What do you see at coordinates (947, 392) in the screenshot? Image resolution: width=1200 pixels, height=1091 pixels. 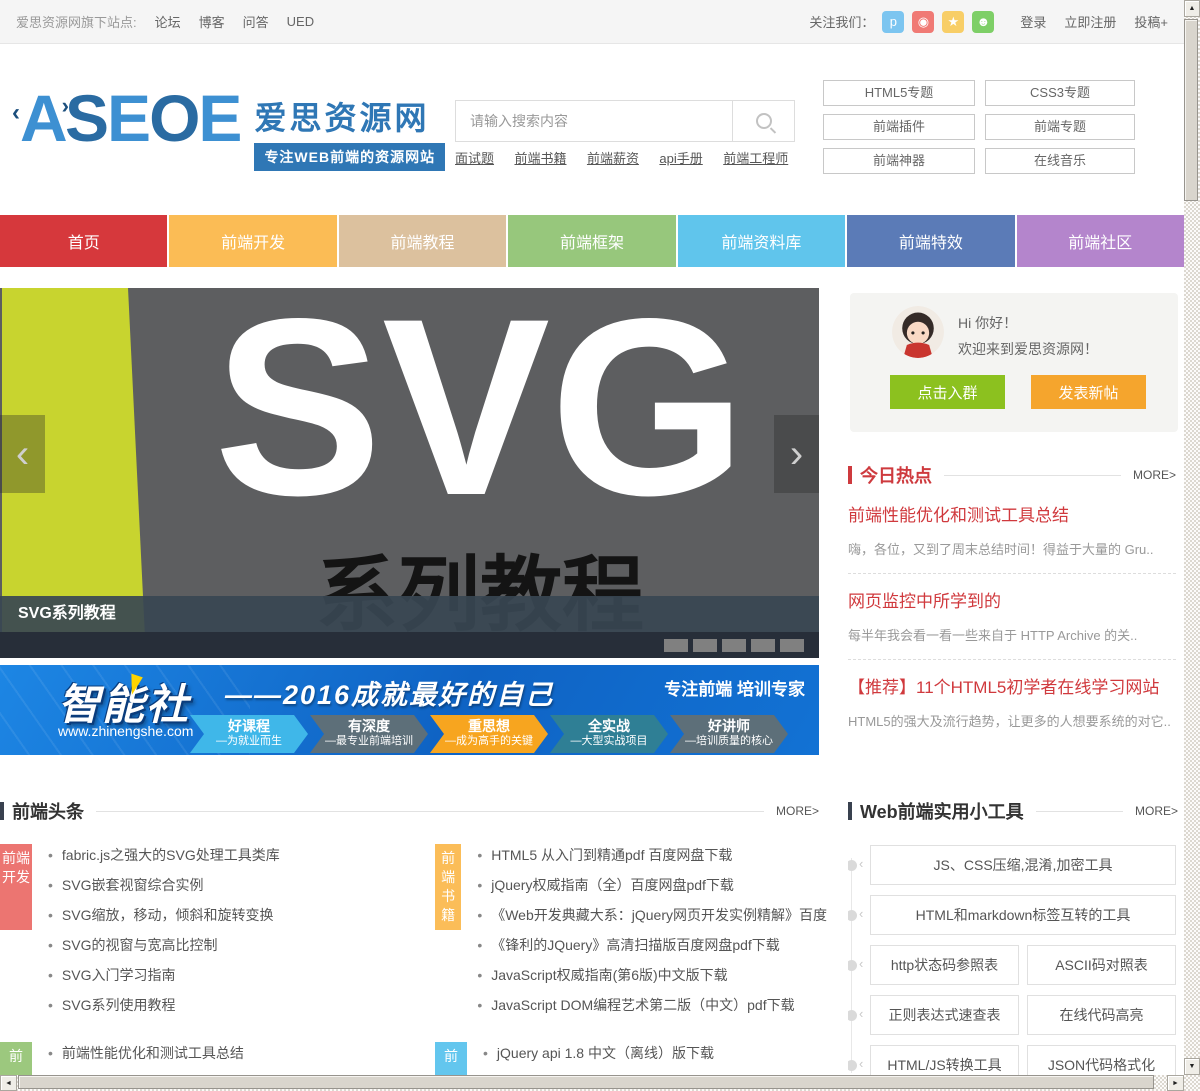 I see `join-group-button: 点击入群` at bounding box center [947, 392].